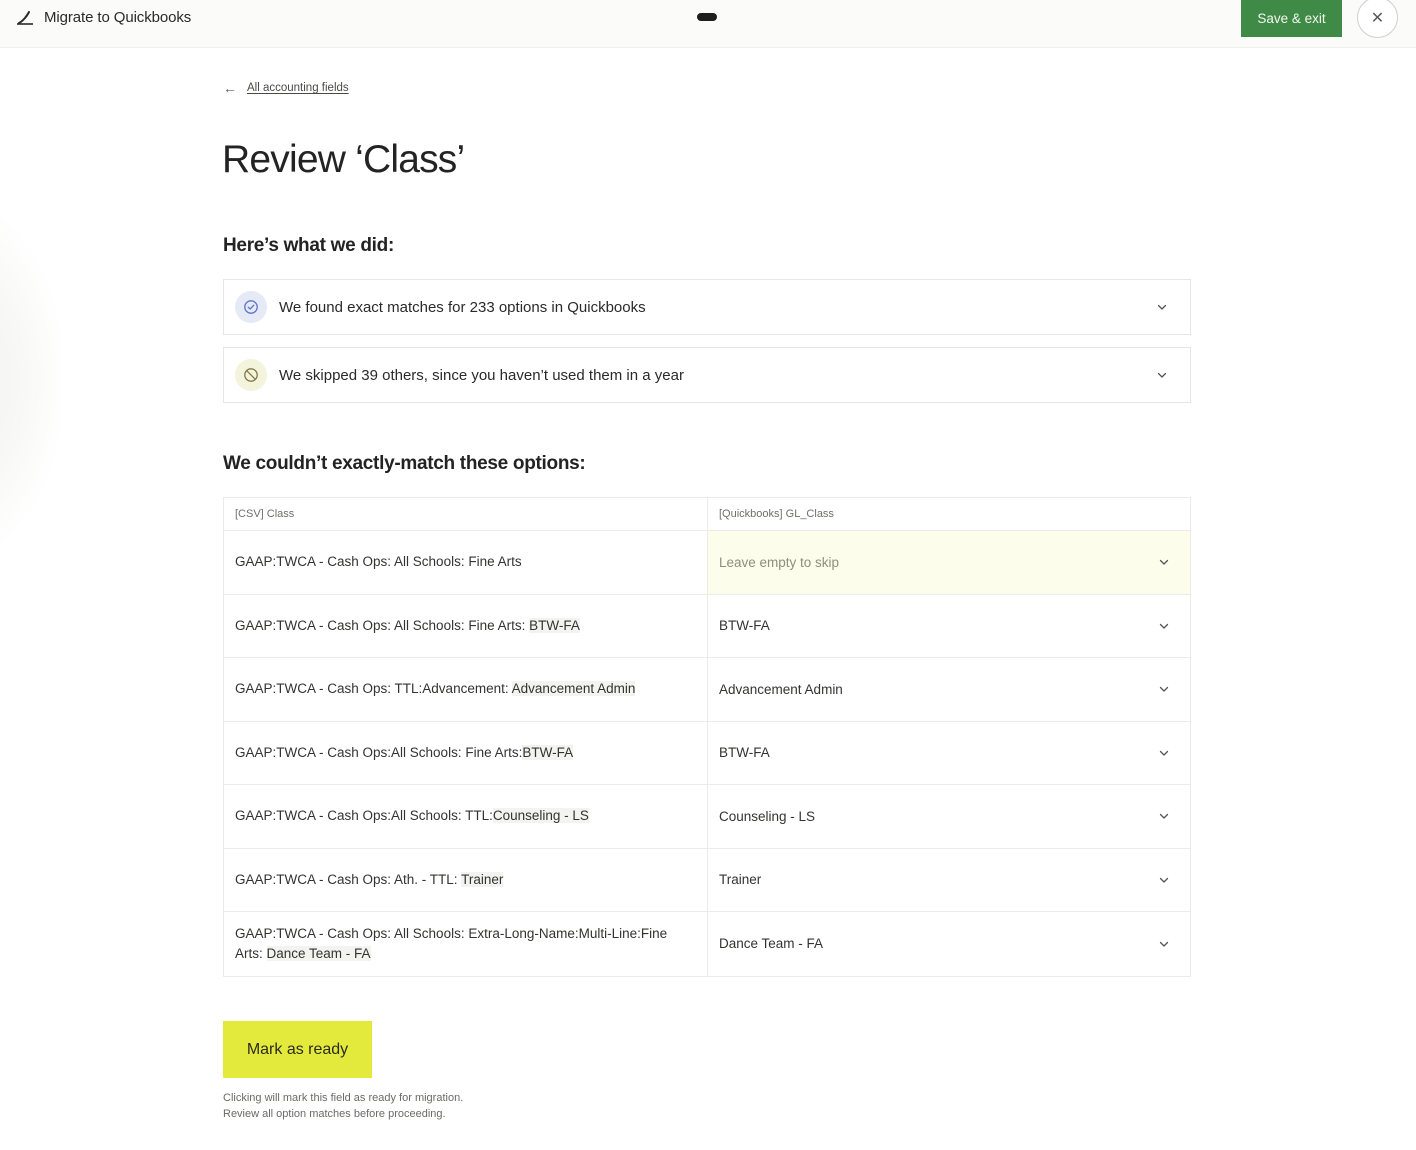 The height and width of the screenshot is (1150, 1416). What do you see at coordinates (949, 562) in the screenshot?
I see `quickbooks-class-select: Leave empty to skip` at bounding box center [949, 562].